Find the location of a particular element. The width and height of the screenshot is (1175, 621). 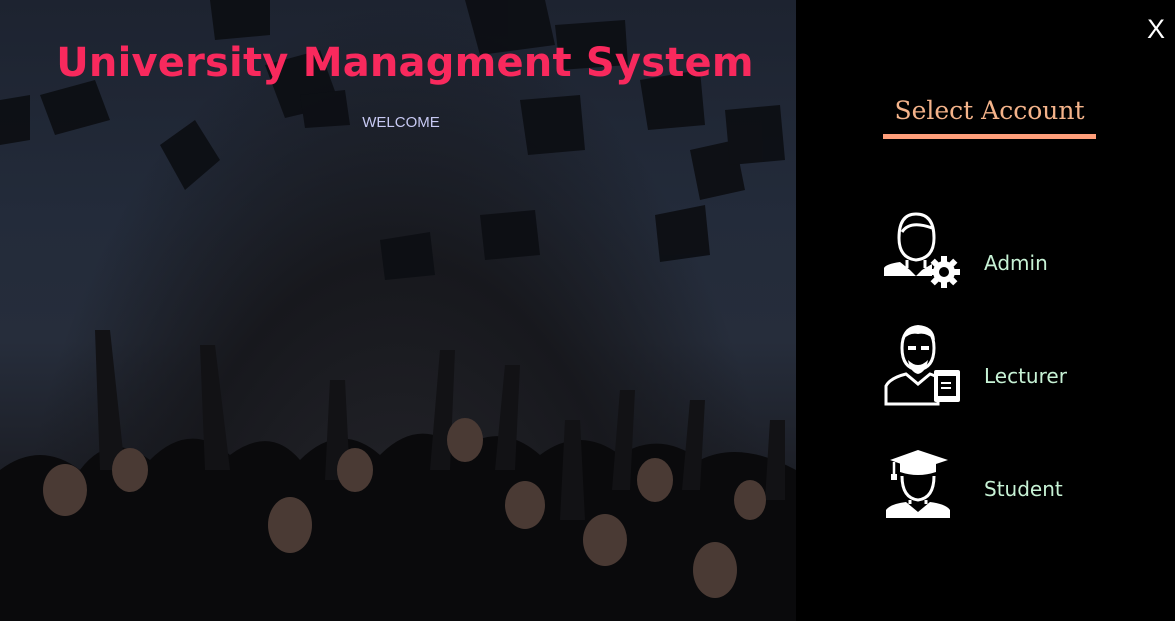

lecturer-label: Lecturer is located at coordinates (1025, 376).